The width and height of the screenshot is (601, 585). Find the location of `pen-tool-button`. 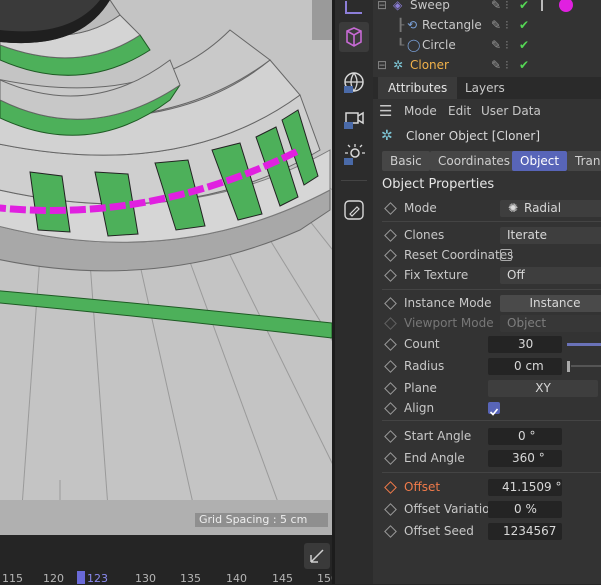

pen-tool-button is located at coordinates (354, 210).